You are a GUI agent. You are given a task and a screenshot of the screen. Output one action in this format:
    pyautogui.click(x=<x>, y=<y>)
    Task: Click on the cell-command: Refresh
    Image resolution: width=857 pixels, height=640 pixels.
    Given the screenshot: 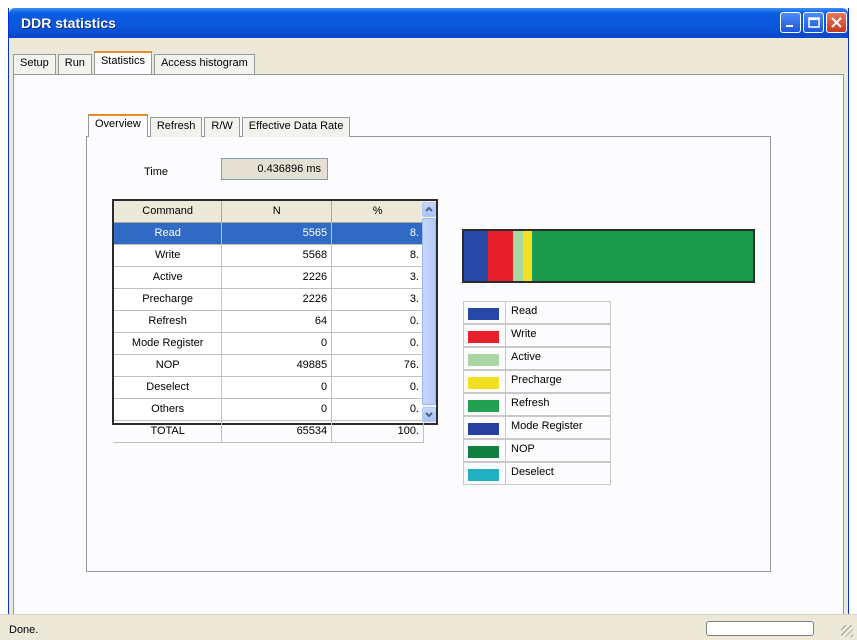 What is the action you would take?
    pyautogui.click(x=168, y=321)
    